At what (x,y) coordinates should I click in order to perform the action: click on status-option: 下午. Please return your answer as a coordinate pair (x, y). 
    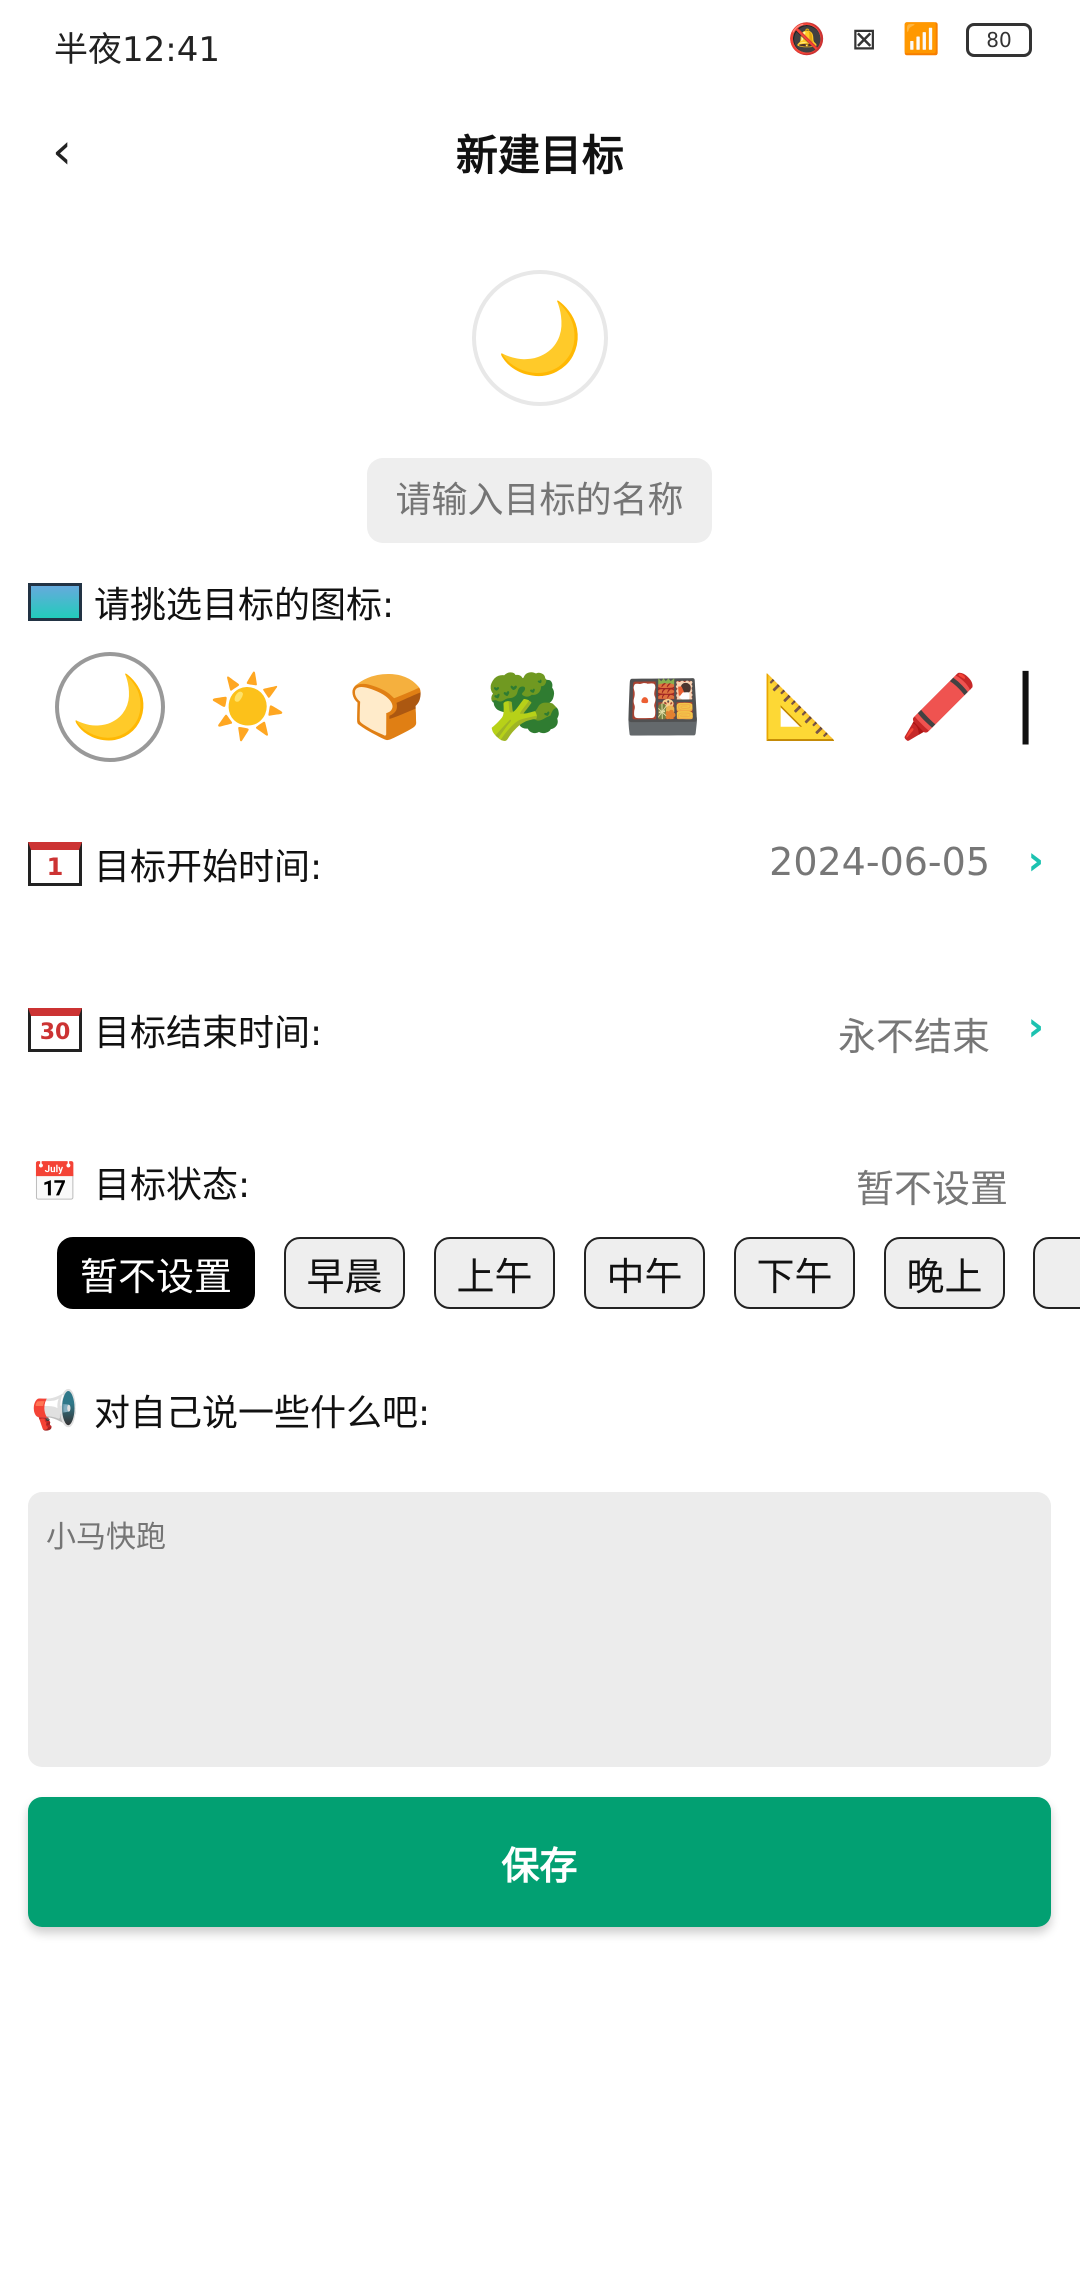
    Looking at the image, I should click on (794, 1273).